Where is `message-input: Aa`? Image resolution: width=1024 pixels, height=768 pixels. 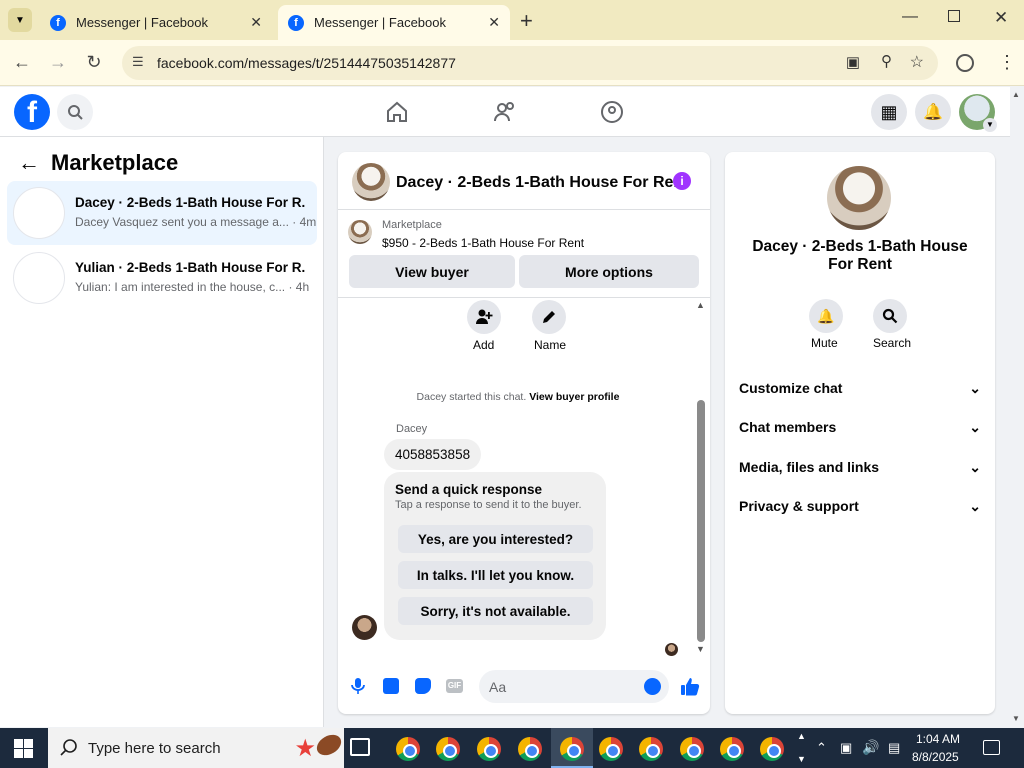 message-input: Aa is located at coordinates (574, 686).